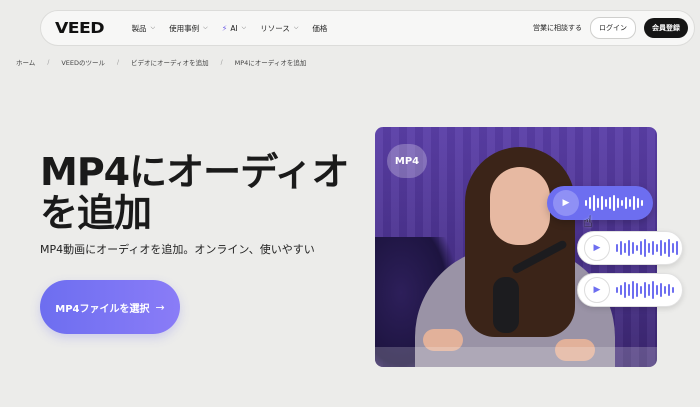  Describe the element at coordinates (139, 28) in the screenshot. I see `nav-item-label: 製品` at that location.